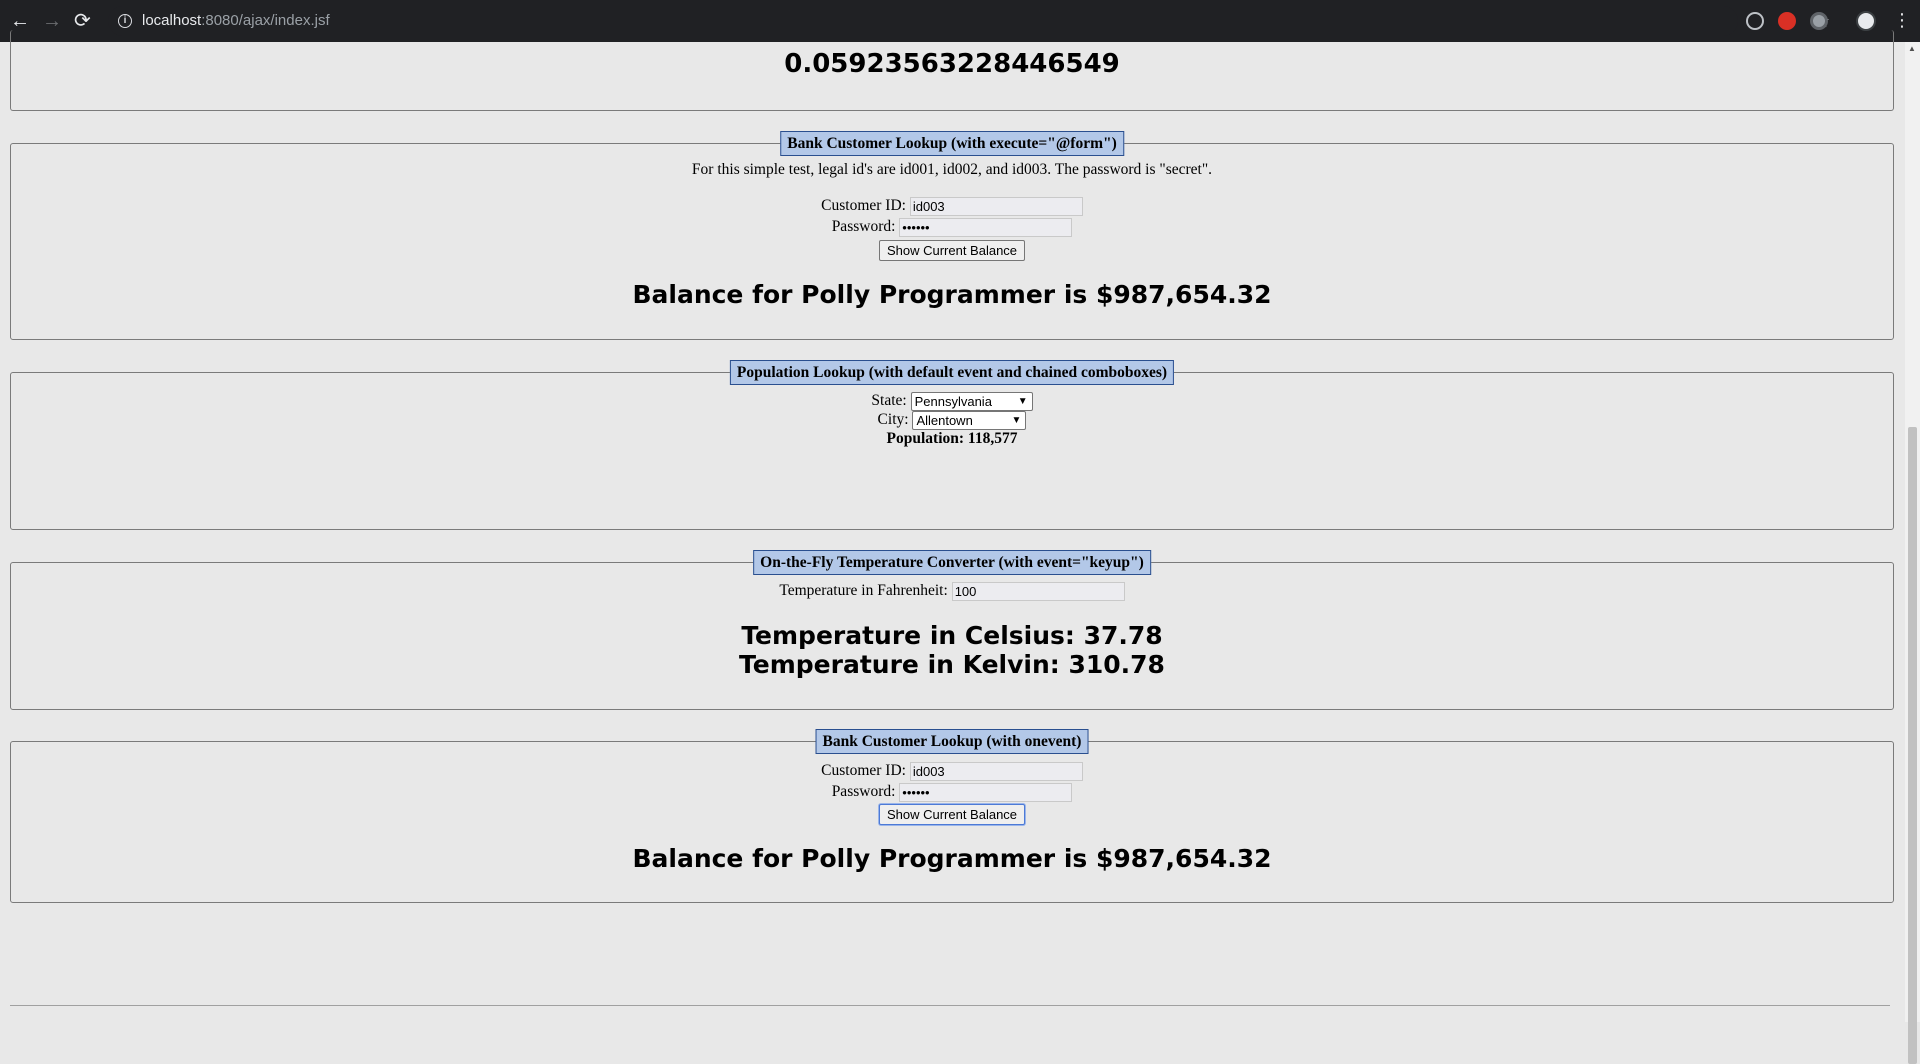  I want to click on footer-divider, so click(950, 1005).